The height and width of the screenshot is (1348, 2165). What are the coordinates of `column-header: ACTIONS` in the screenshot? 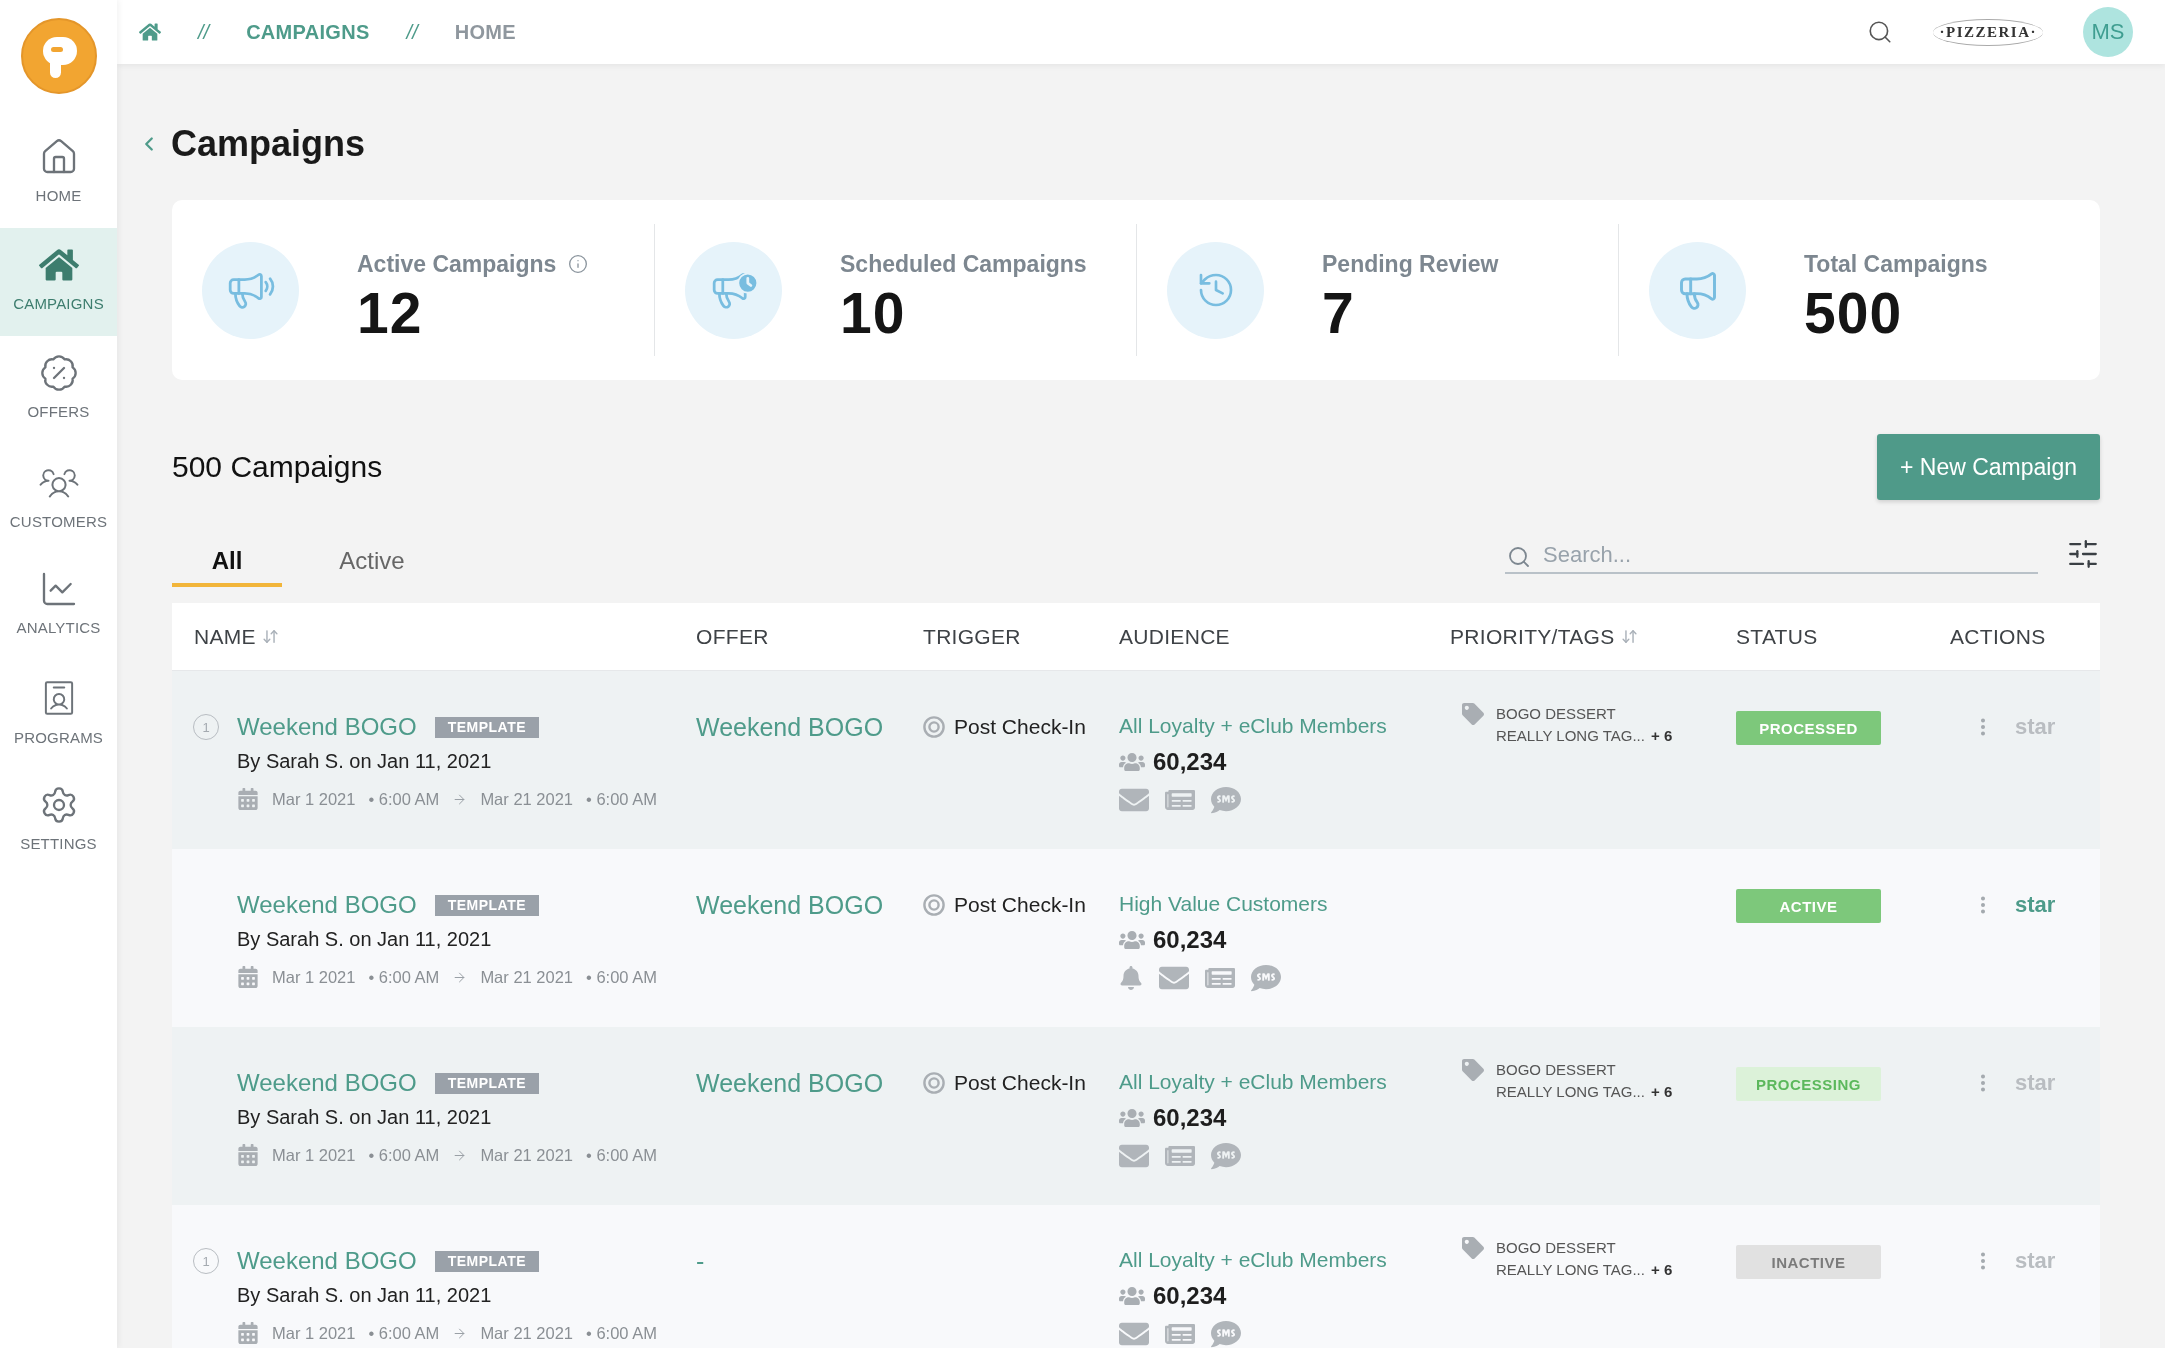 It's located at (1998, 636).